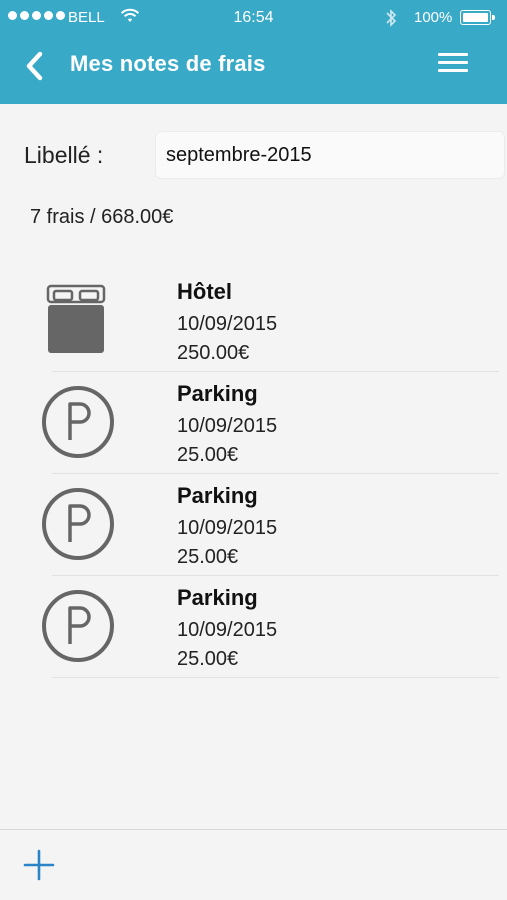  Describe the element at coordinates (391, 18) in the screenshot. I see `bluetooth-icon` at that location.